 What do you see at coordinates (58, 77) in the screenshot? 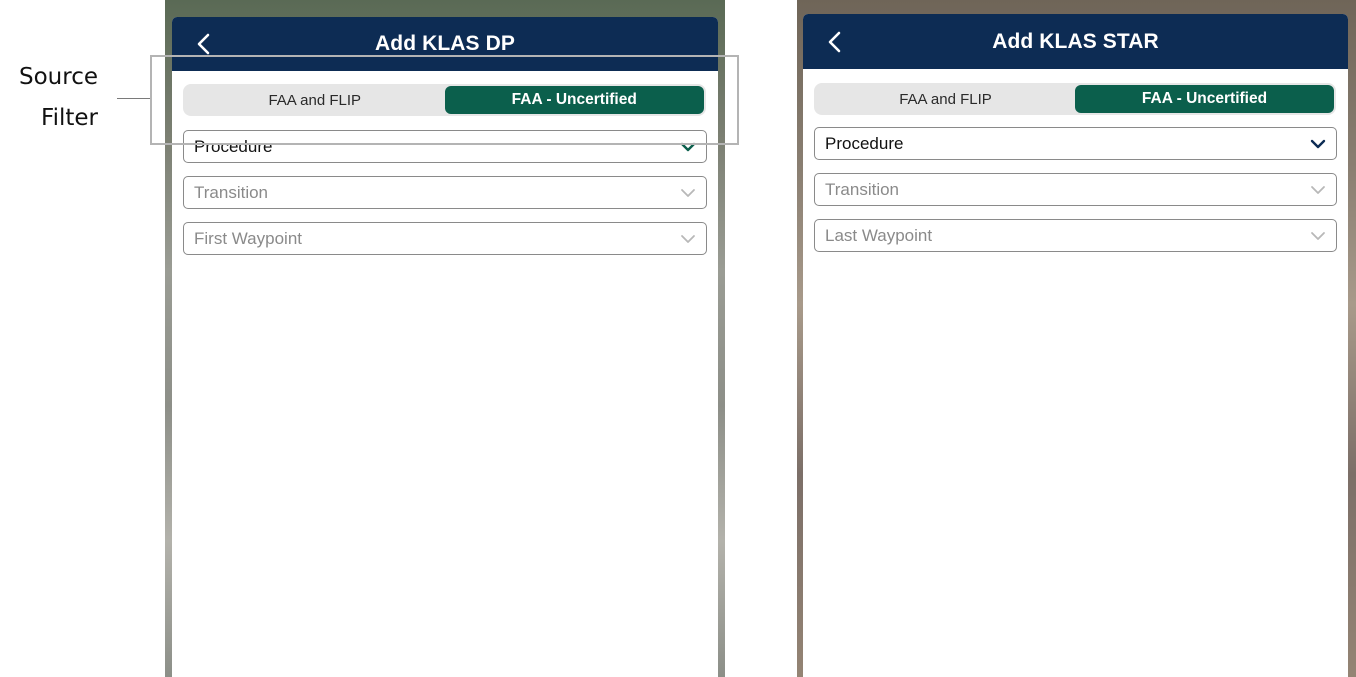
I see `callout-label-source: Source` at bounding box center [58, 77].